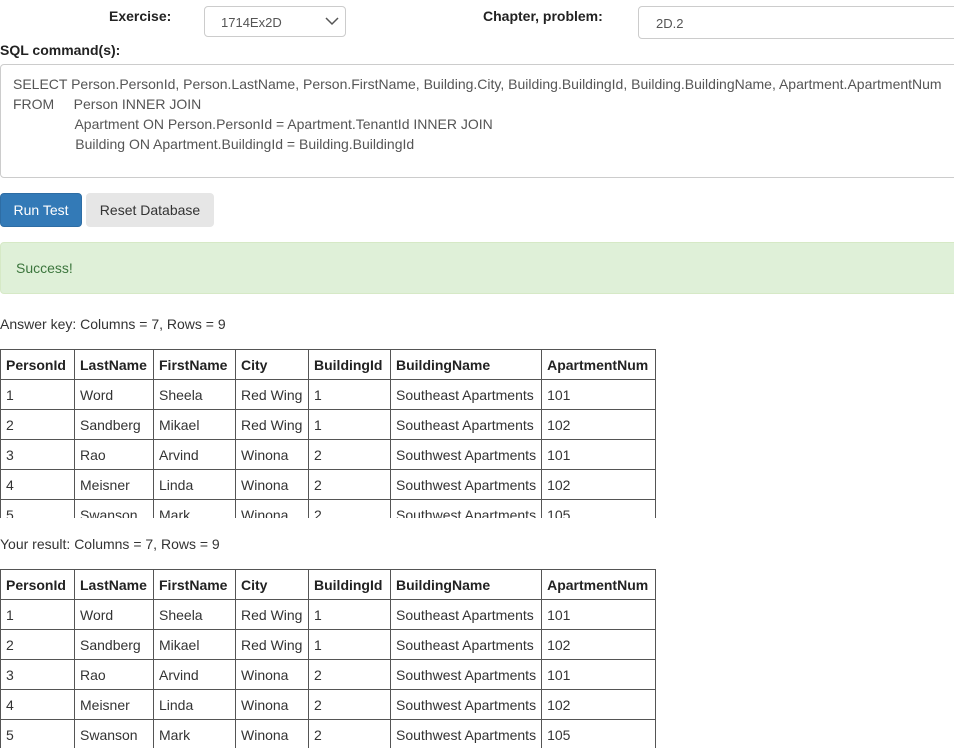 The width and height of the screenshot is (954, 748). What do you see at coordinates (41, 210) in the screenshot?
I see `run-test-button: Run Test` at bounding box center [41, 210].